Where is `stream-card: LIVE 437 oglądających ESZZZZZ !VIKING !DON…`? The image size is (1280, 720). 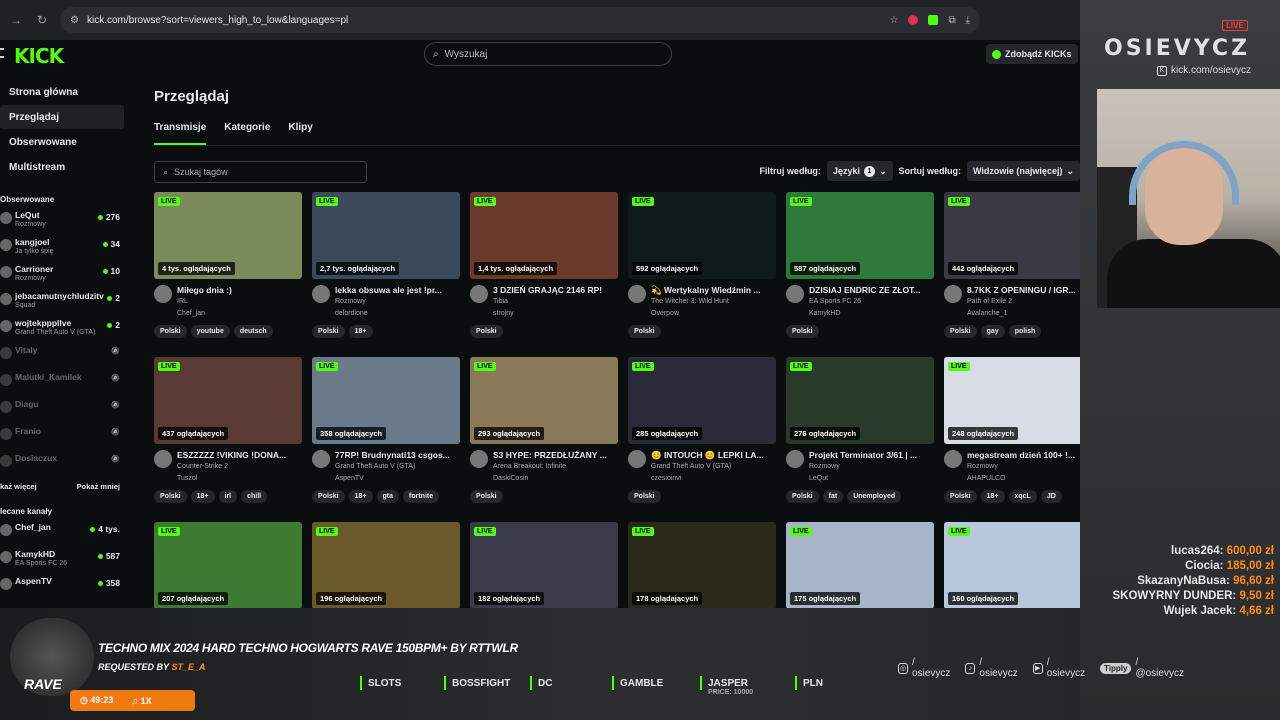 stream-card: LIVE 437 oglądających ESZZZZZ !VIKING !DON… is located at coordinates (228, 430).